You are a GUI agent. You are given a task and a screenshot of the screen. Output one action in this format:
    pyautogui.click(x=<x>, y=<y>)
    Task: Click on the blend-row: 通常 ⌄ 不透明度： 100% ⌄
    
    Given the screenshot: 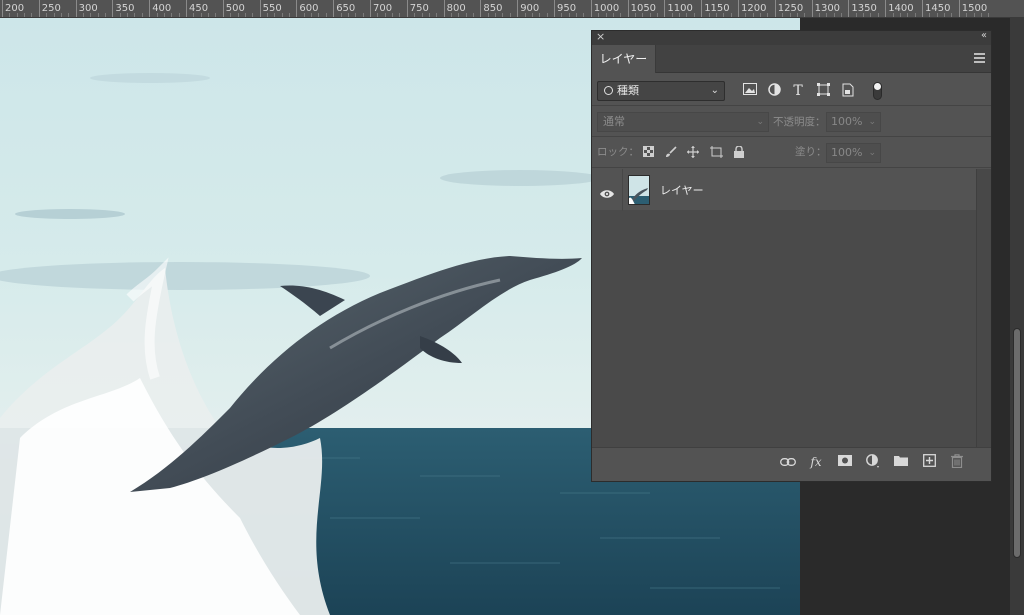 What is the action you would take?
    pyautogui.click(x=791, y=122)
    